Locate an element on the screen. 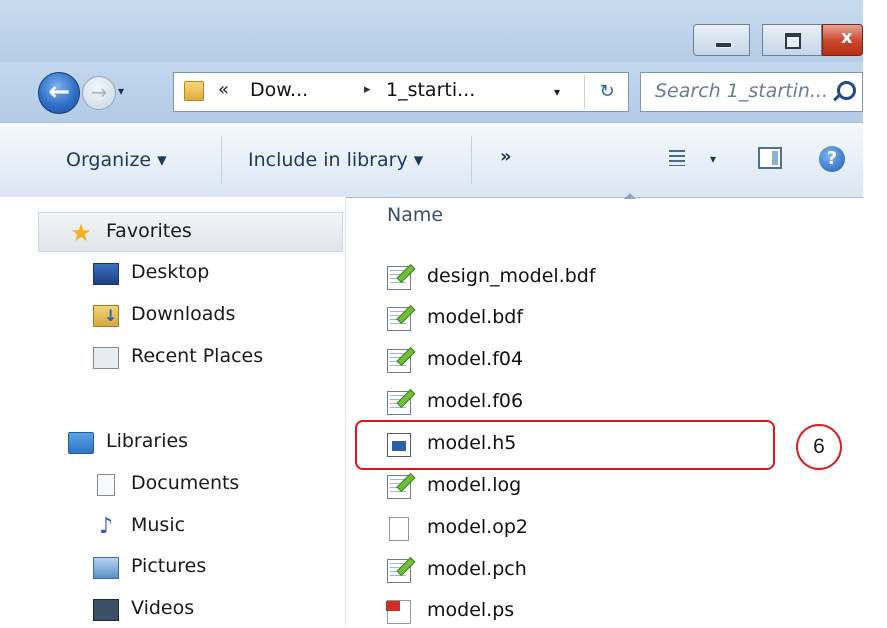  file-model-ps: model.ps is located at coordinates (536, 612).